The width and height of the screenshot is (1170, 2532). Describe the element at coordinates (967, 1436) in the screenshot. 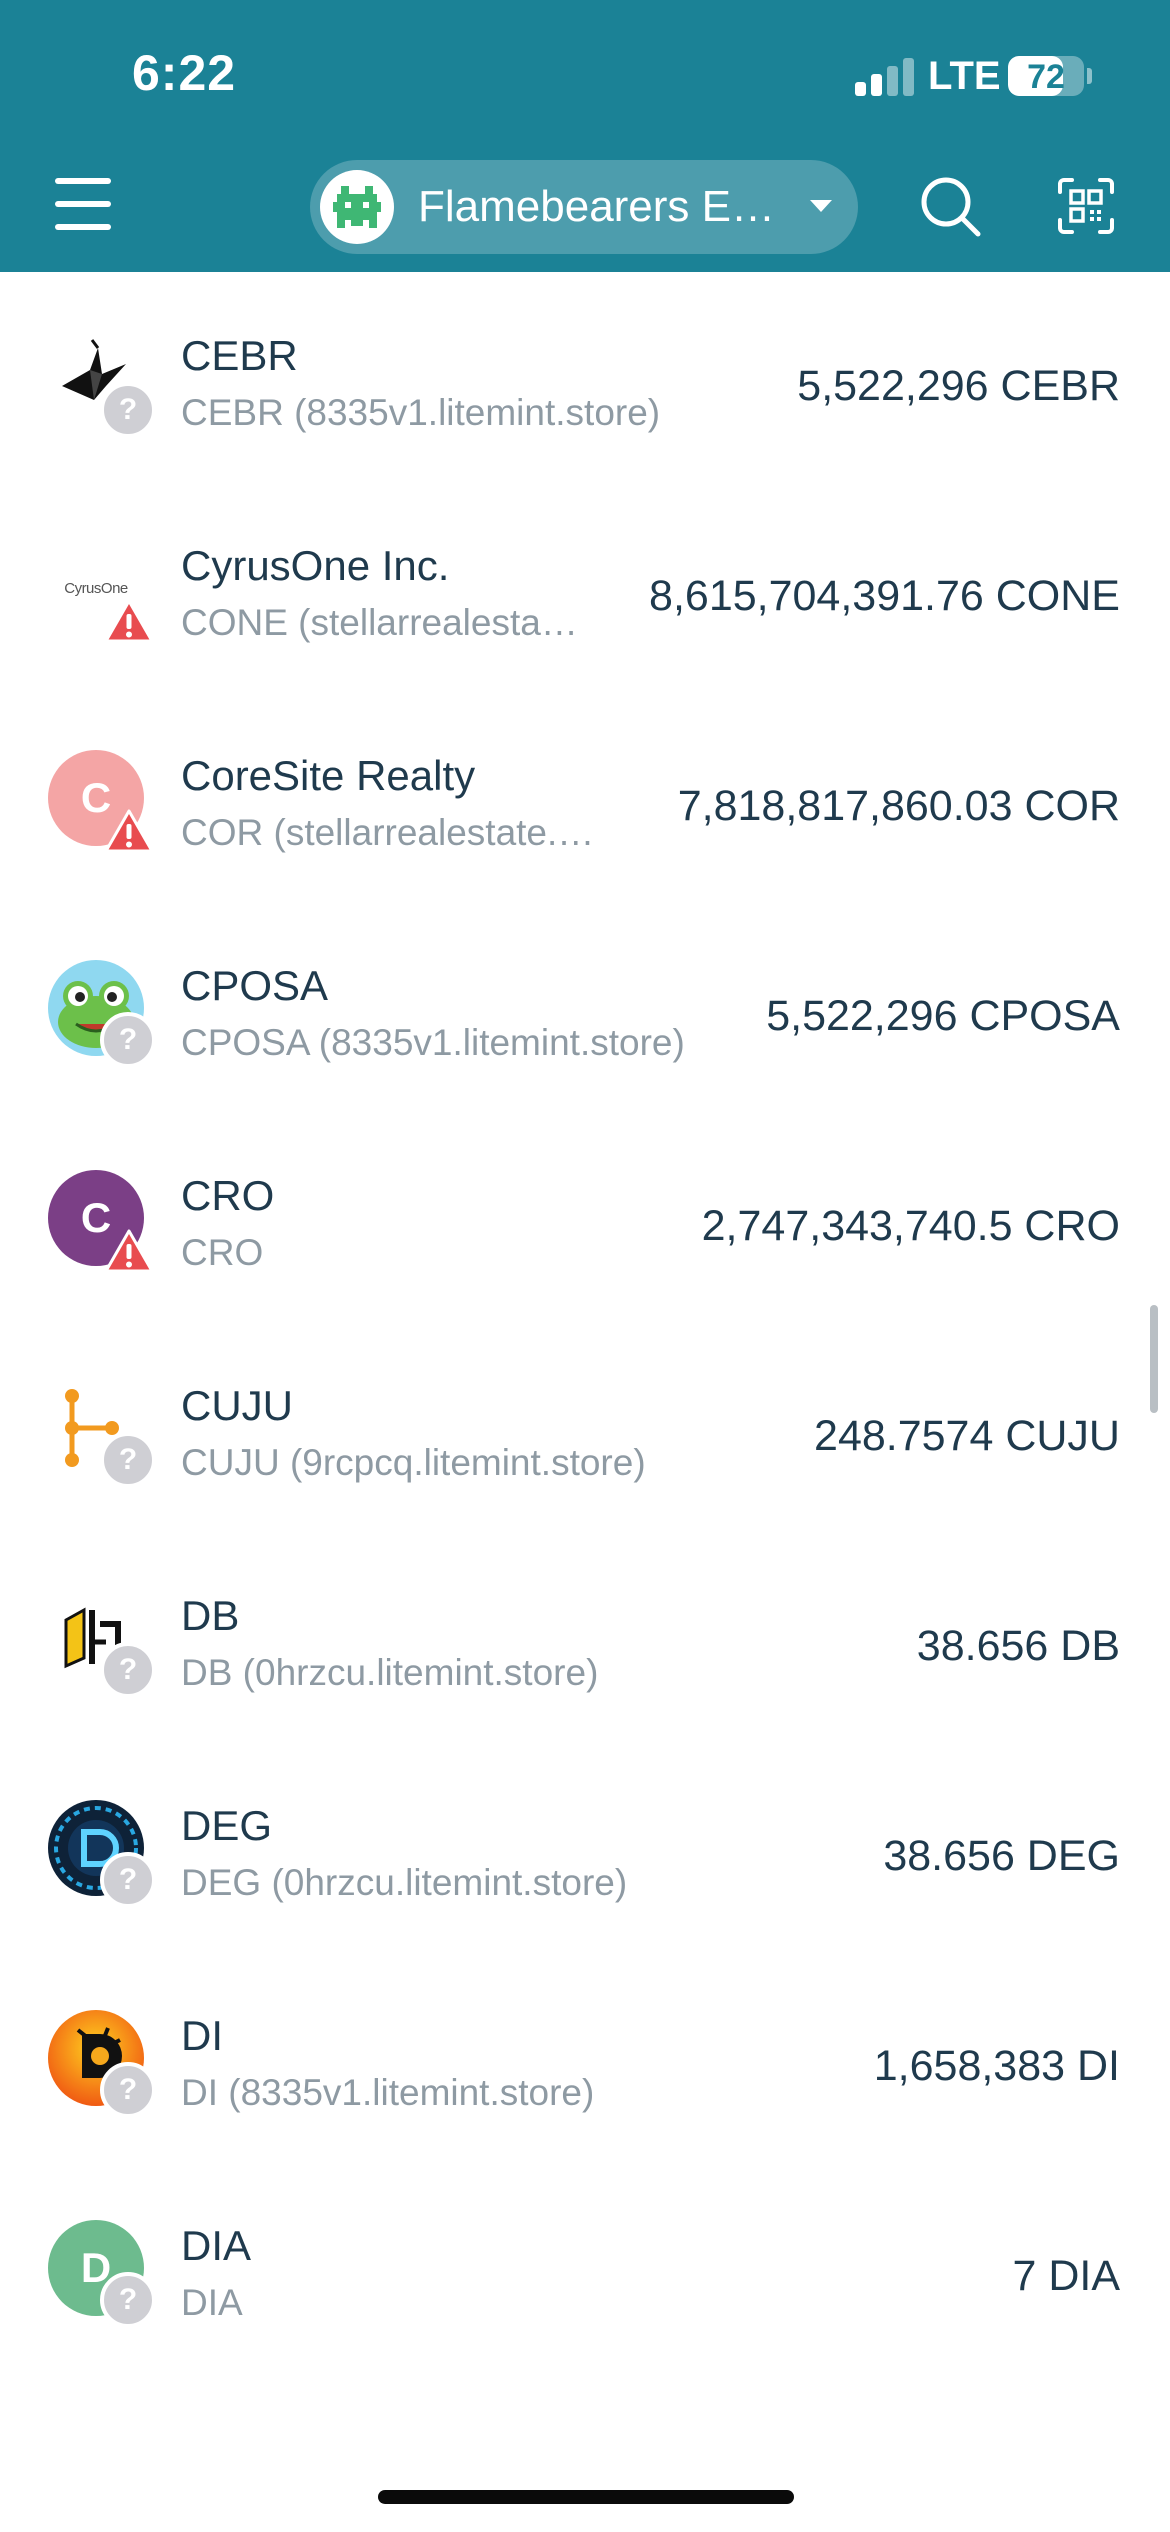

I see `asset-balance: 248.7574 CUJU` at that location.